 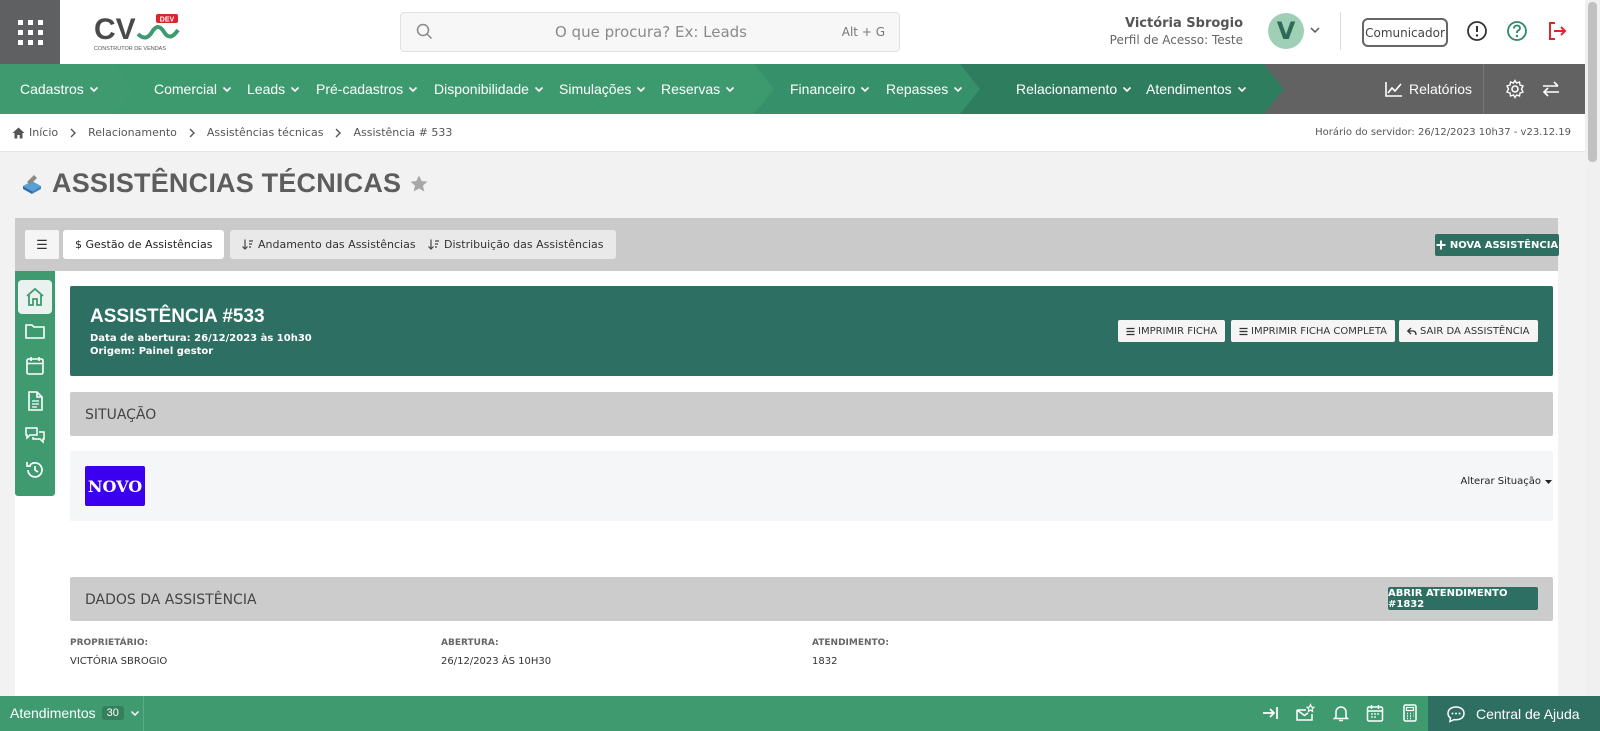 What do you see at coordinates (193, 89) in the screenshot?
I see `nav-item-comercial: Comercial` at bounding box center [193, 89].